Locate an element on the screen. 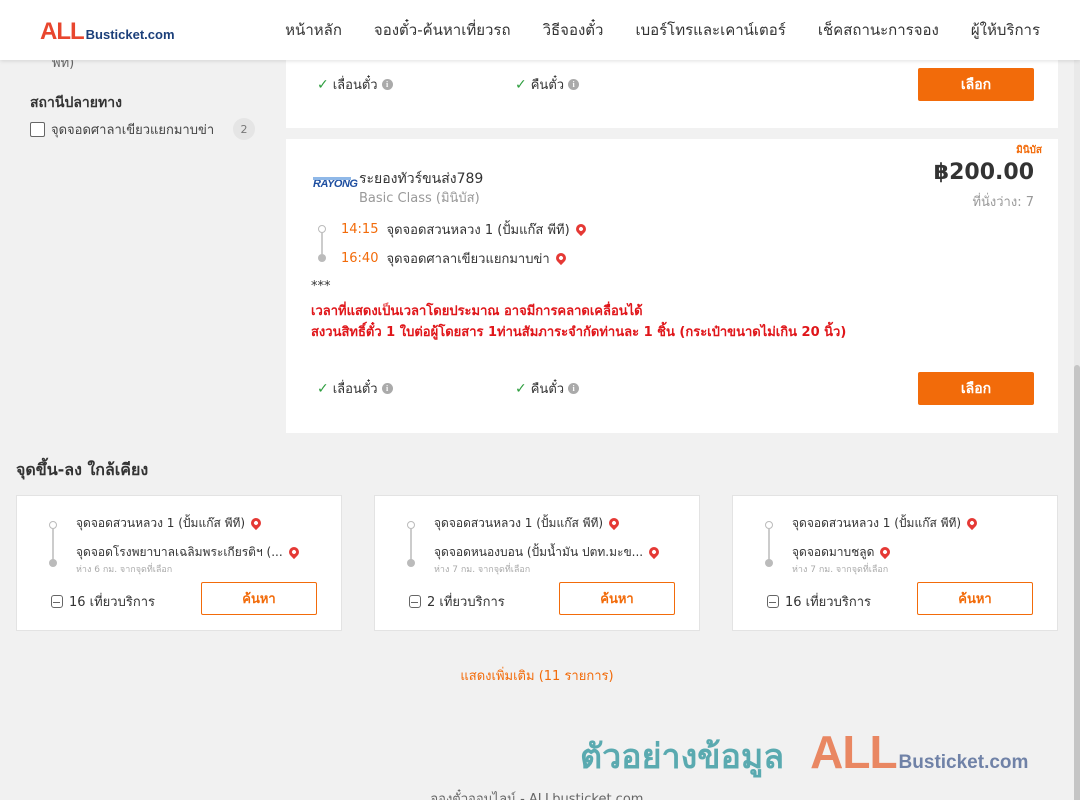  arrival-stop: 16:40 จุดจอดศาลาเขียวแยกมาบข่า is located at coordinates (454, 258).